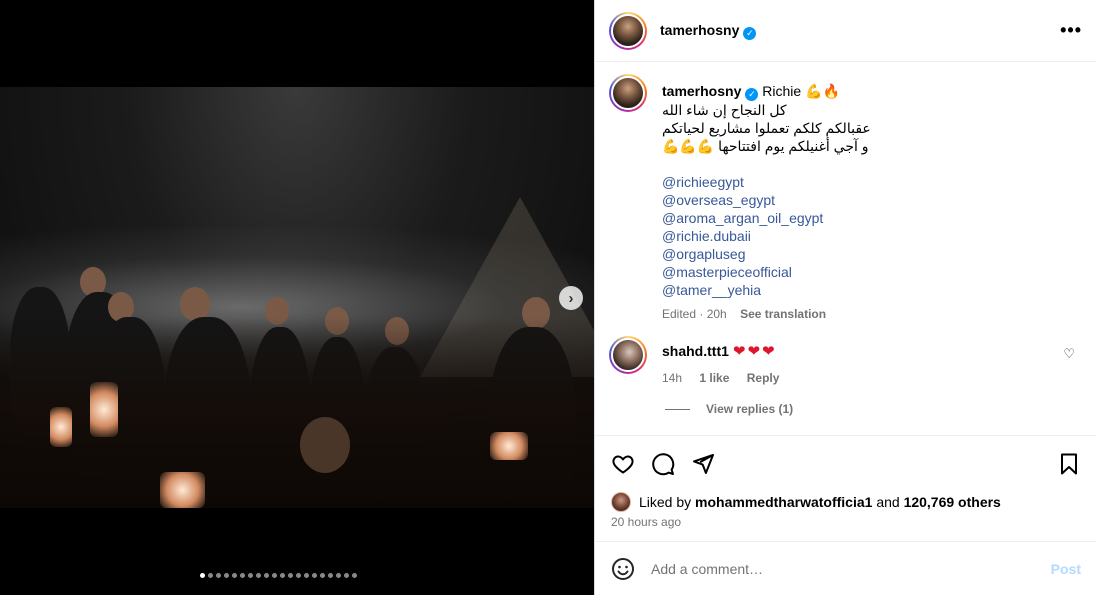 This screenshot has height=595, width=1096. Describe the element at coordinates (724, 110) in the screenshot. I see `caption-line: كل النجاح إن شاء الله` at that location.